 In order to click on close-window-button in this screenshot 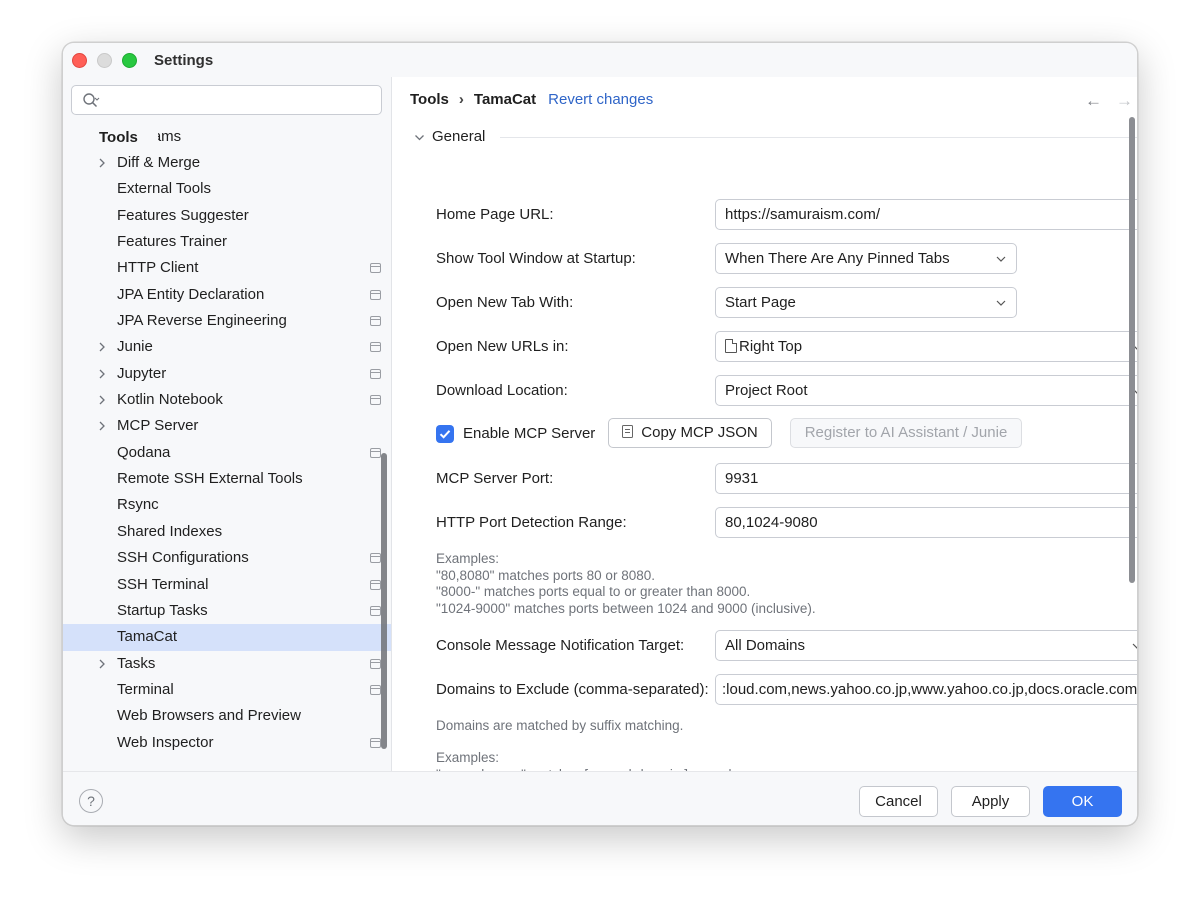, I will do `click(79, 60)`.